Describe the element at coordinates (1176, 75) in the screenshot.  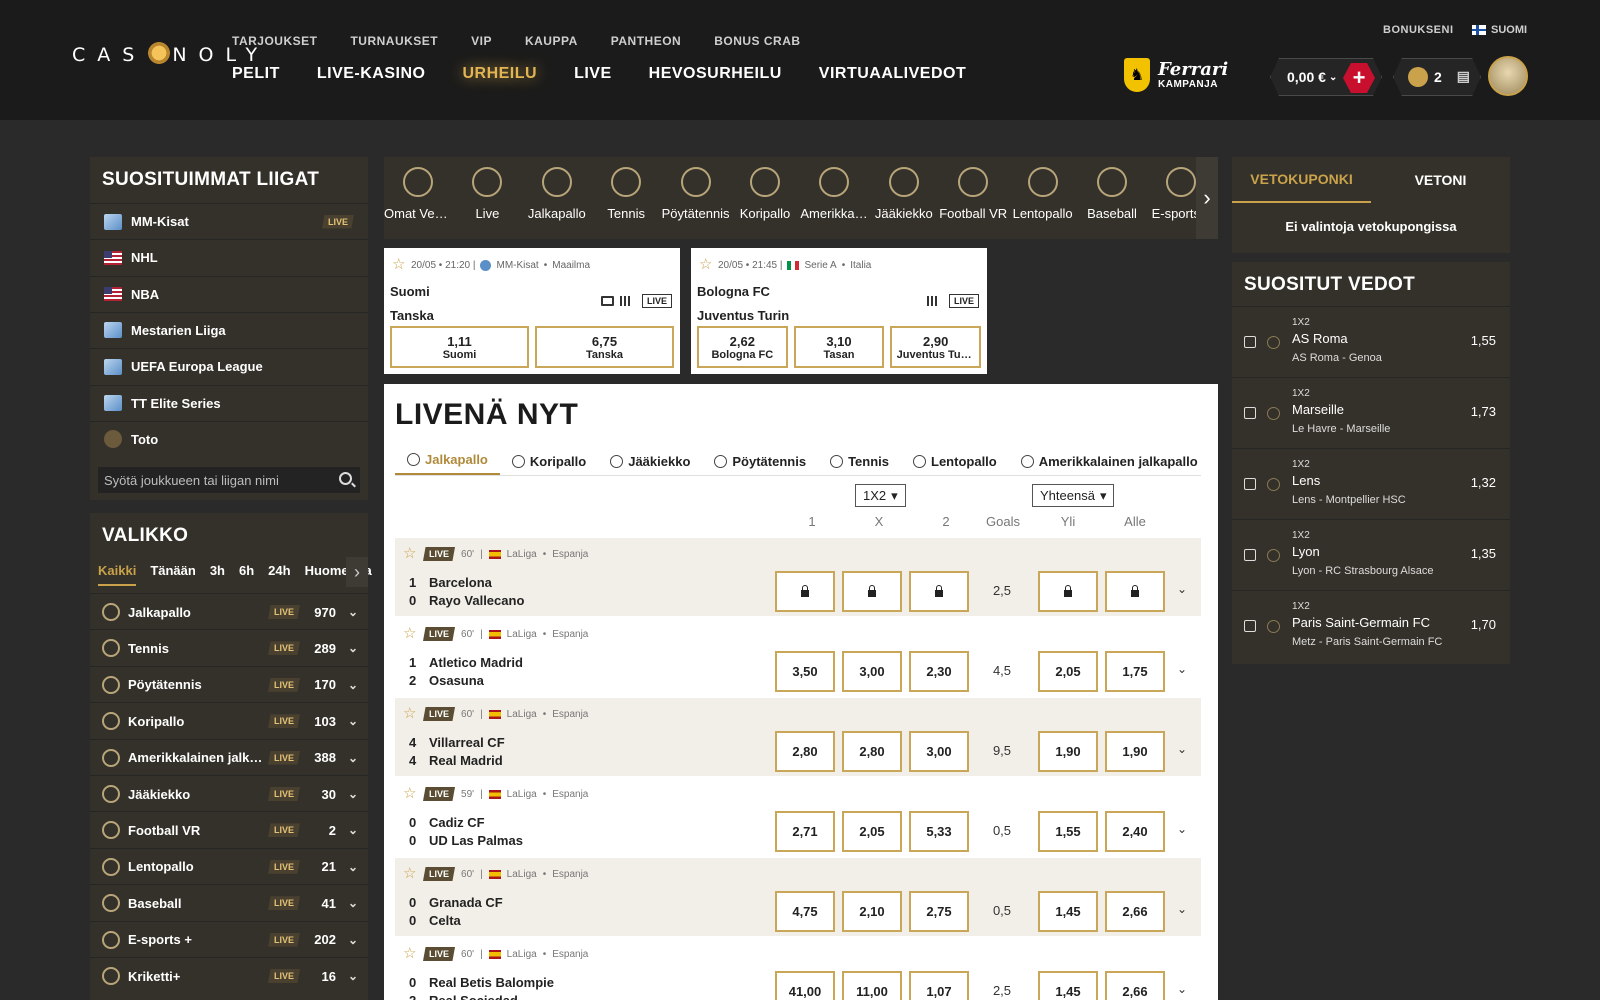
I see `ferrari-promo: ♞ Ferrari KAMPANJA` at that location.